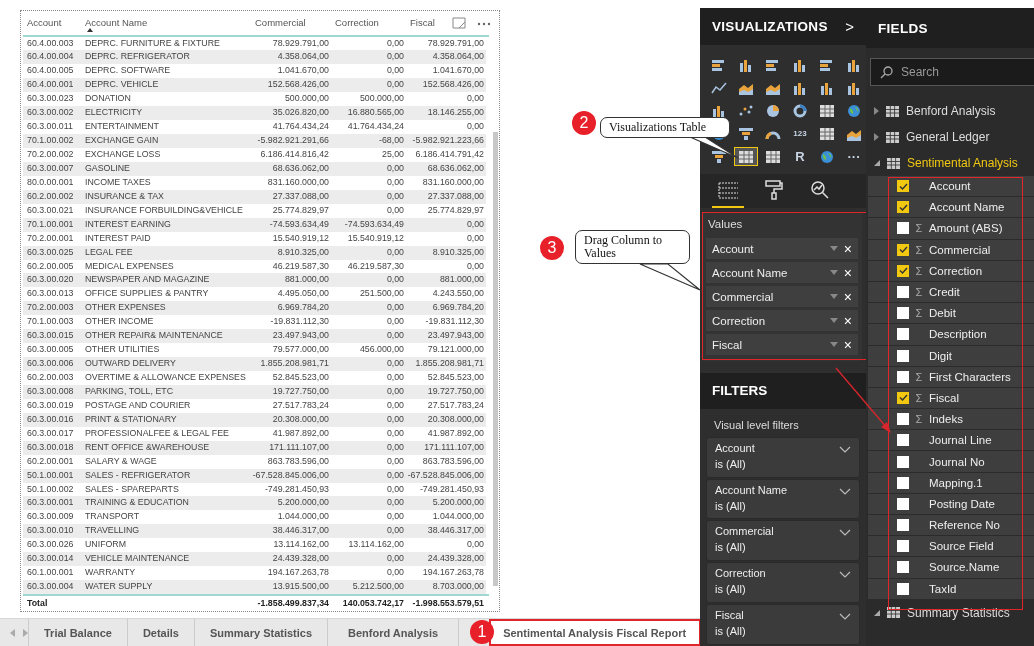  I want to click on table-icon, so click(746, 157).